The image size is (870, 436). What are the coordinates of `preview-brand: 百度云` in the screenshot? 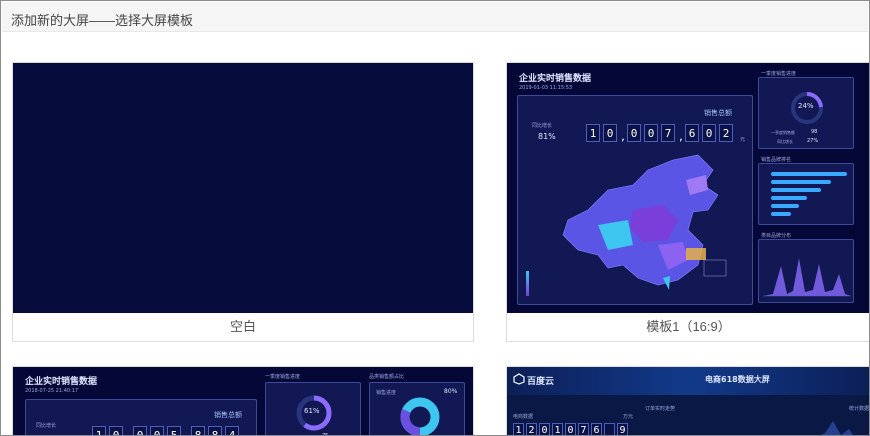 It's located at (541, 382).